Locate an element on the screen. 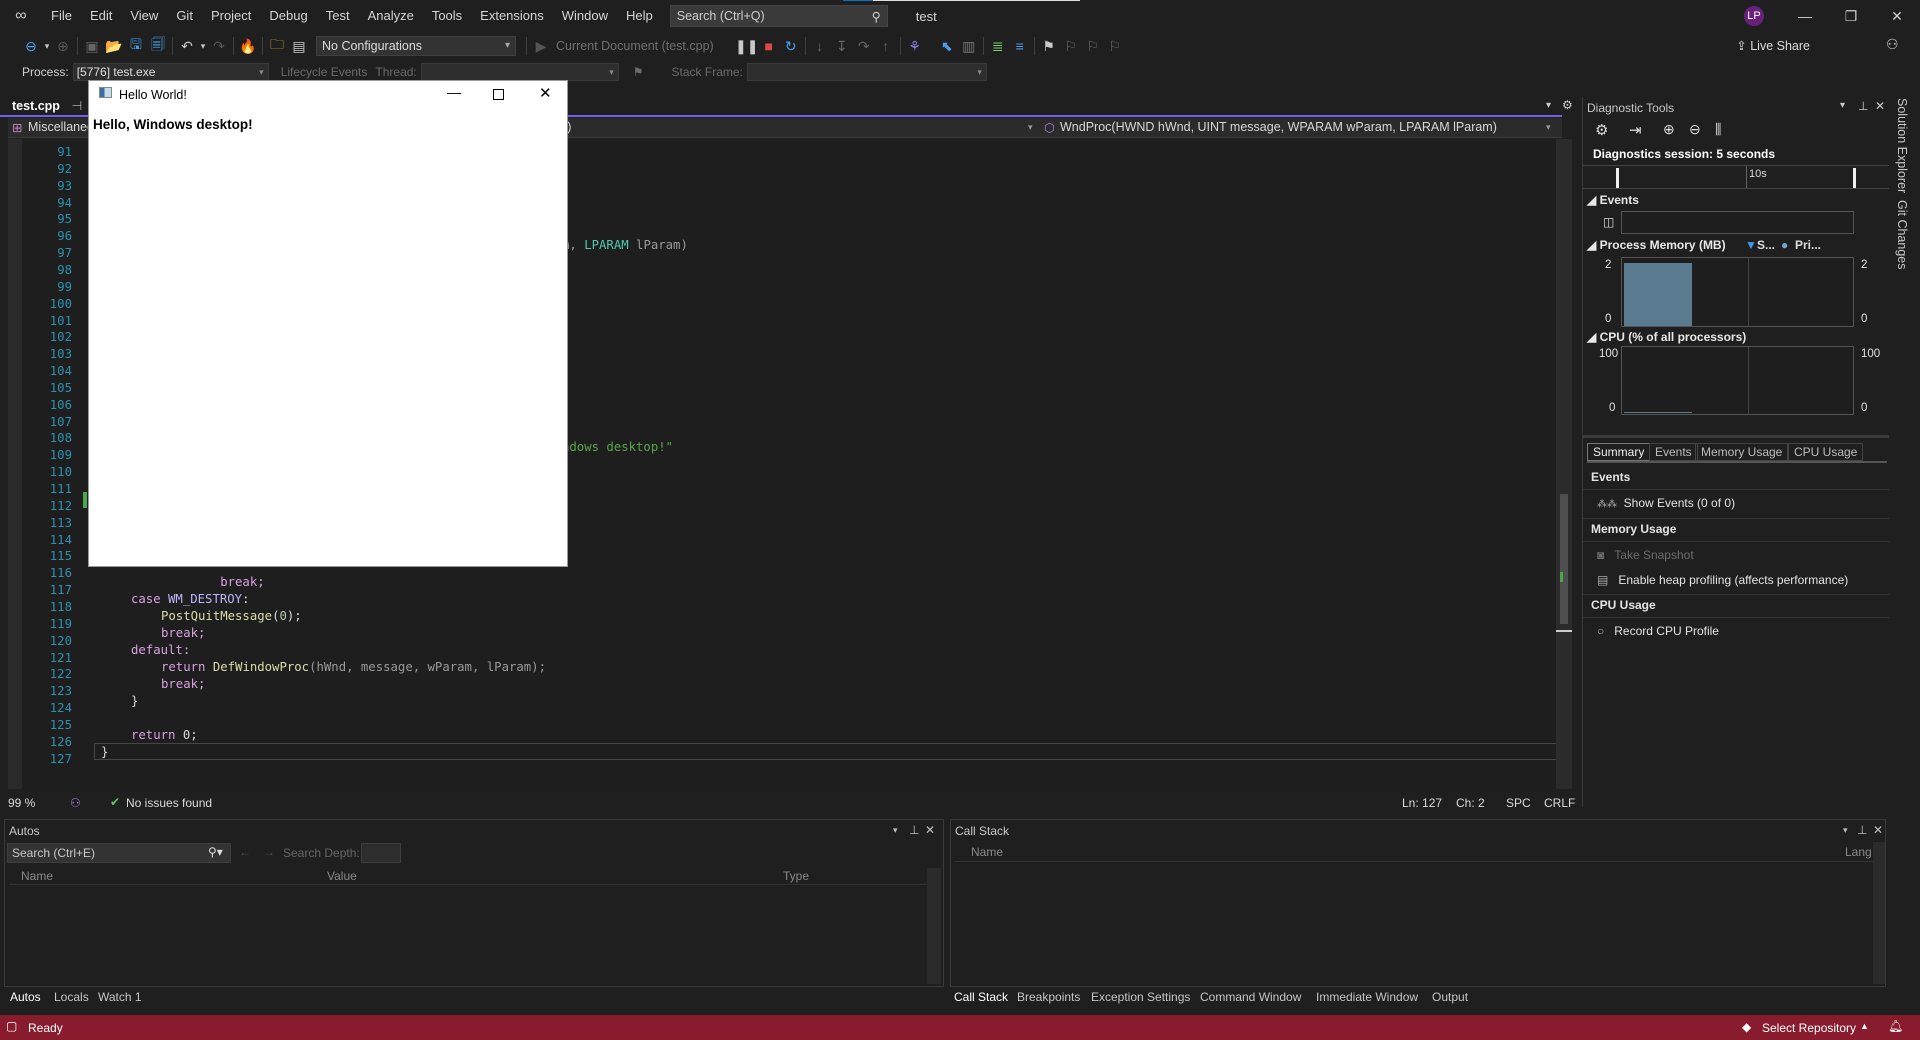 This screenshot has height=1040, width=1920. menu-extensions: Extensions is located at coordinates (512, 16).